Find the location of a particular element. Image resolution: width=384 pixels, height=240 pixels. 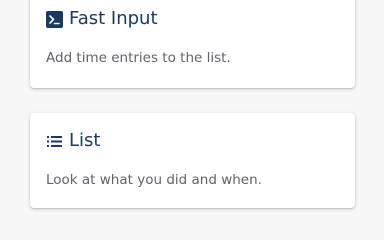

fast-input-title: Fast Input is located at coordinates (113, 18).